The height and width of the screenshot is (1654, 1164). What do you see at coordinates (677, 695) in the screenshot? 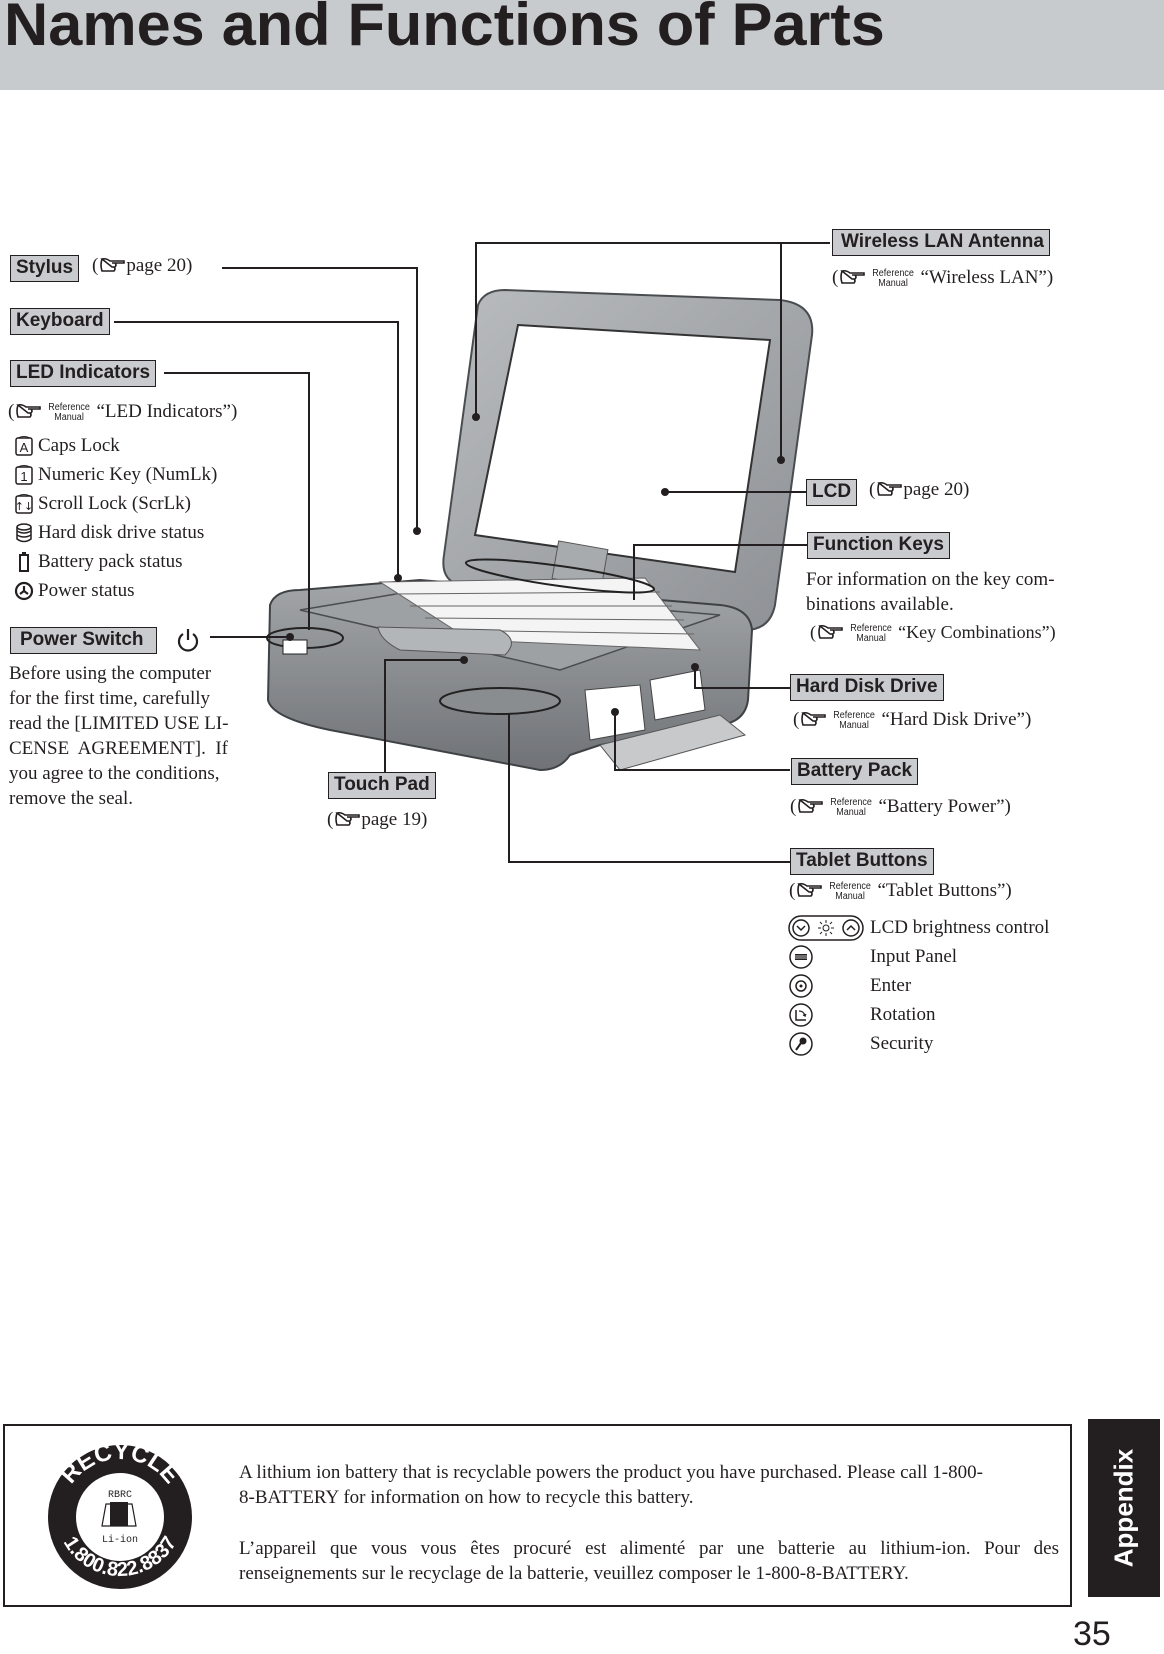
I see `battery-bay` at bounding box center [677, 695].